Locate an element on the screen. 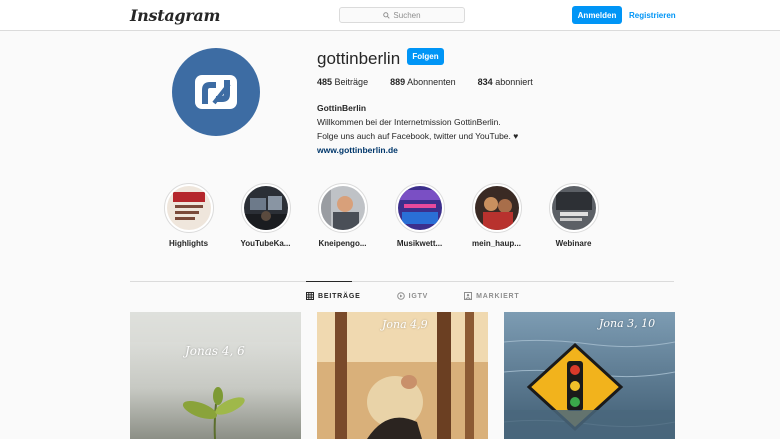 This screenshot has height=439, width=780. highlight-item: Webinare is located at coordinates (573, 215).